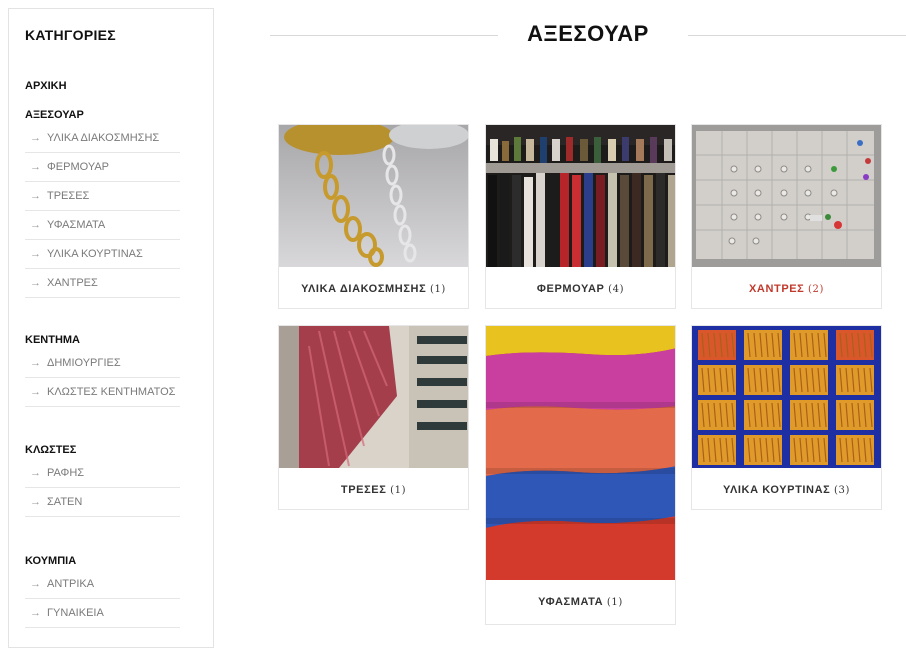  What do you see at coordinates (46, 86) in the screenshot?
I see `sidebar-link-home: ΑΡΧΙΚΗ` at bounding box center [46, 86].